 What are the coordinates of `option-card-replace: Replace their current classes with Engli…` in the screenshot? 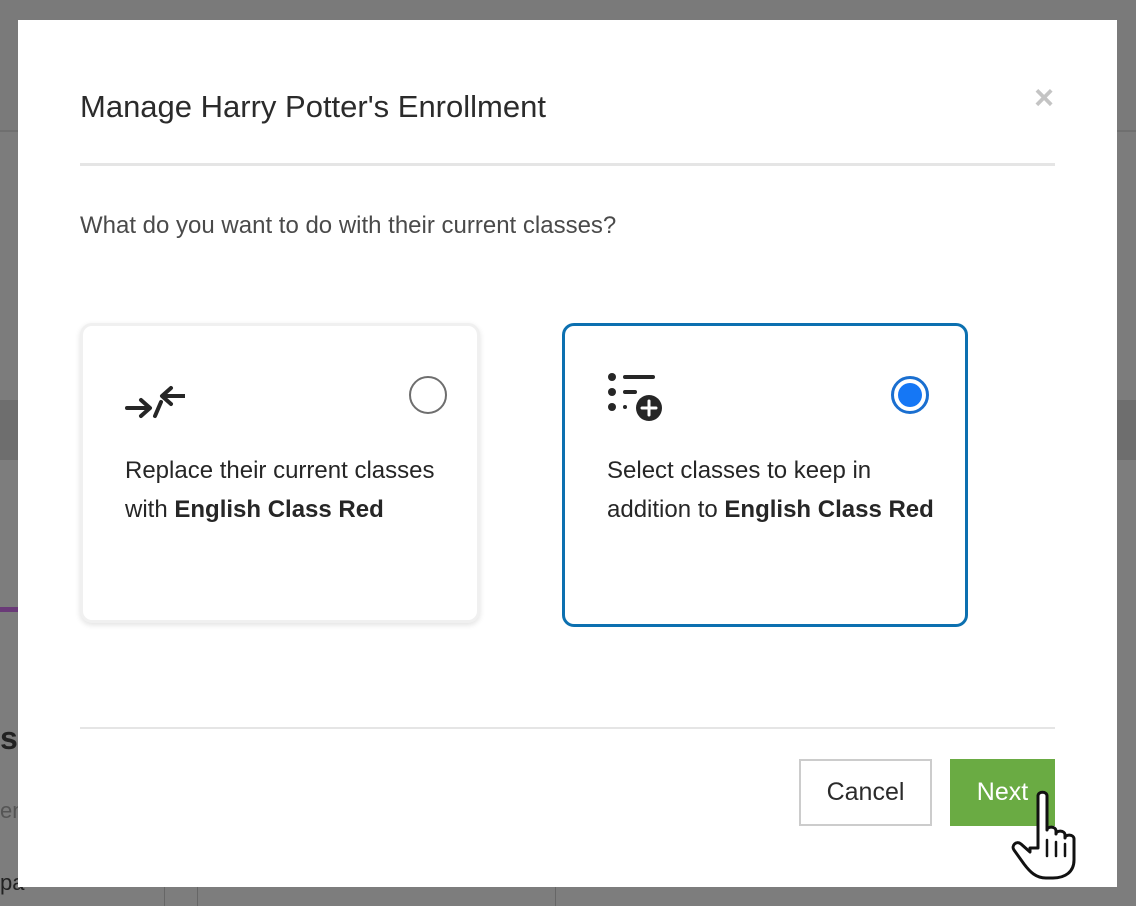 It's located at (280, 473).